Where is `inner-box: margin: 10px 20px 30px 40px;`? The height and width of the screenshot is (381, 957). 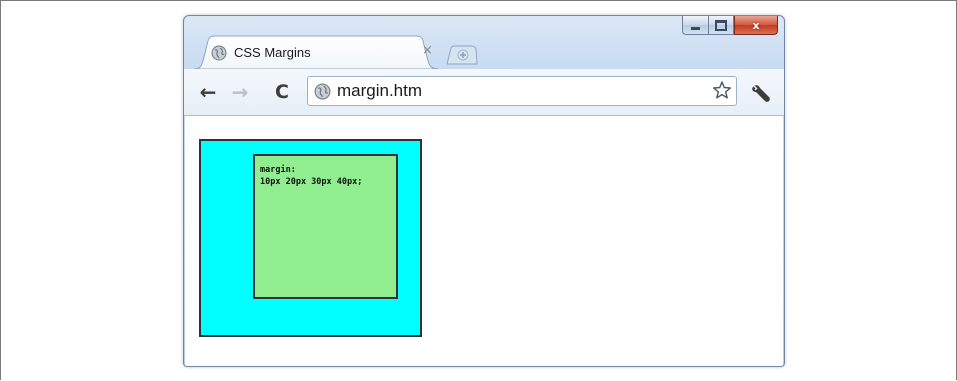
inner-box: margin: 10px 20px 30px 40px; is located at coordinates (325, 226).